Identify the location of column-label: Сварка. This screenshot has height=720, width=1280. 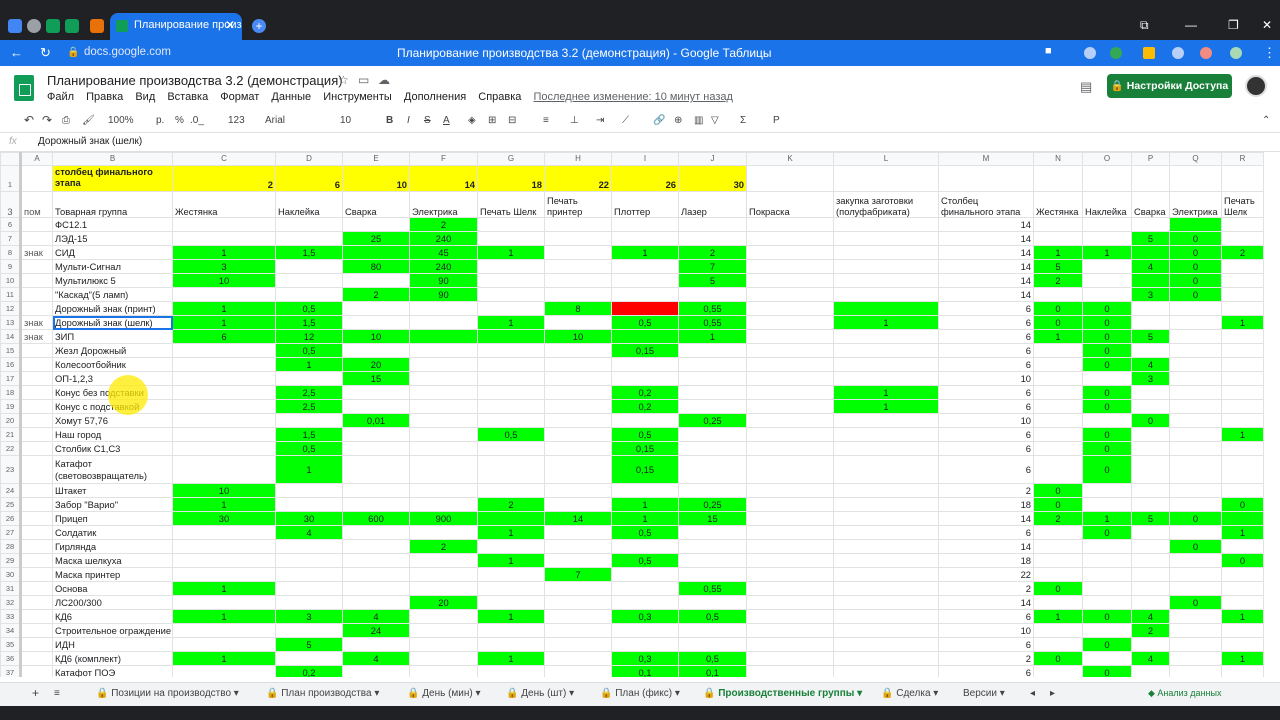
(376, 204).